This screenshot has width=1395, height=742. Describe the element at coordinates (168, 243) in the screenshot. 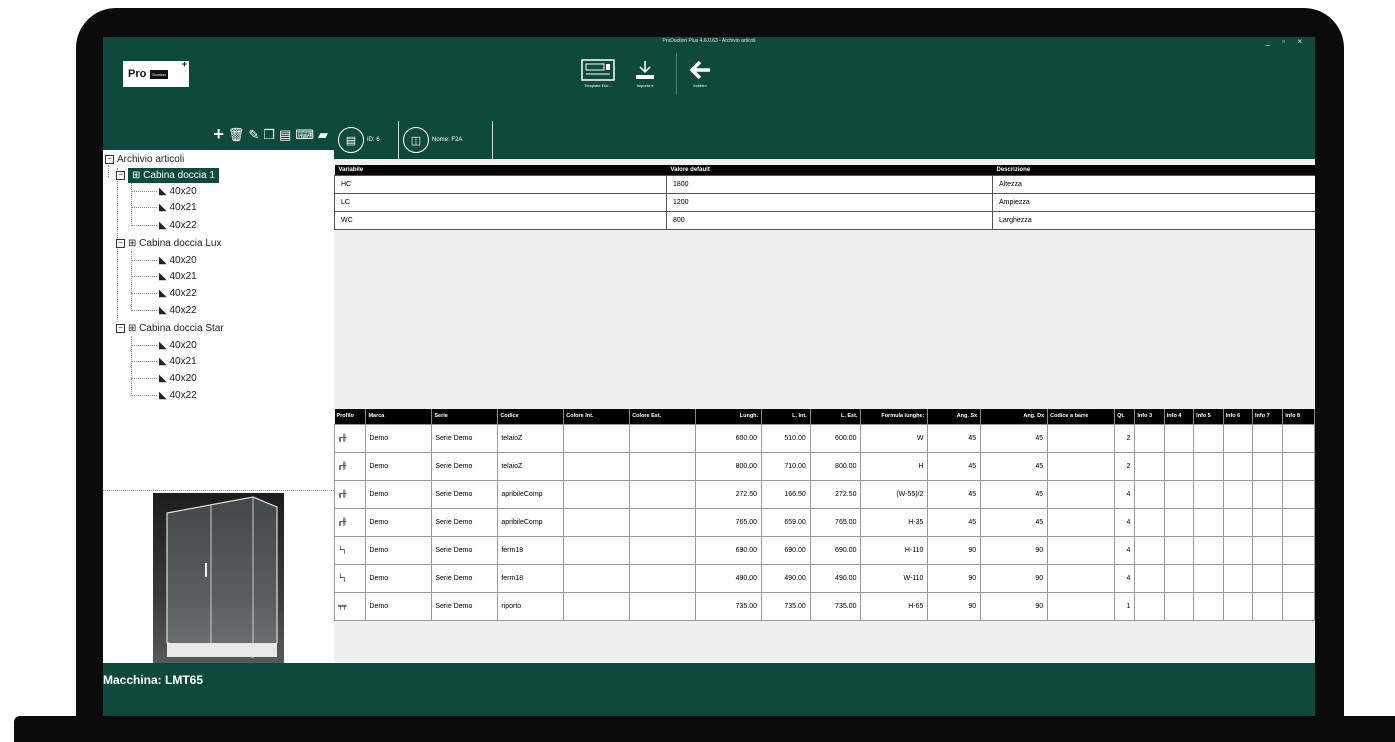

I see `tree-group: − ⊞ Cabina doccia Lux` at that location.